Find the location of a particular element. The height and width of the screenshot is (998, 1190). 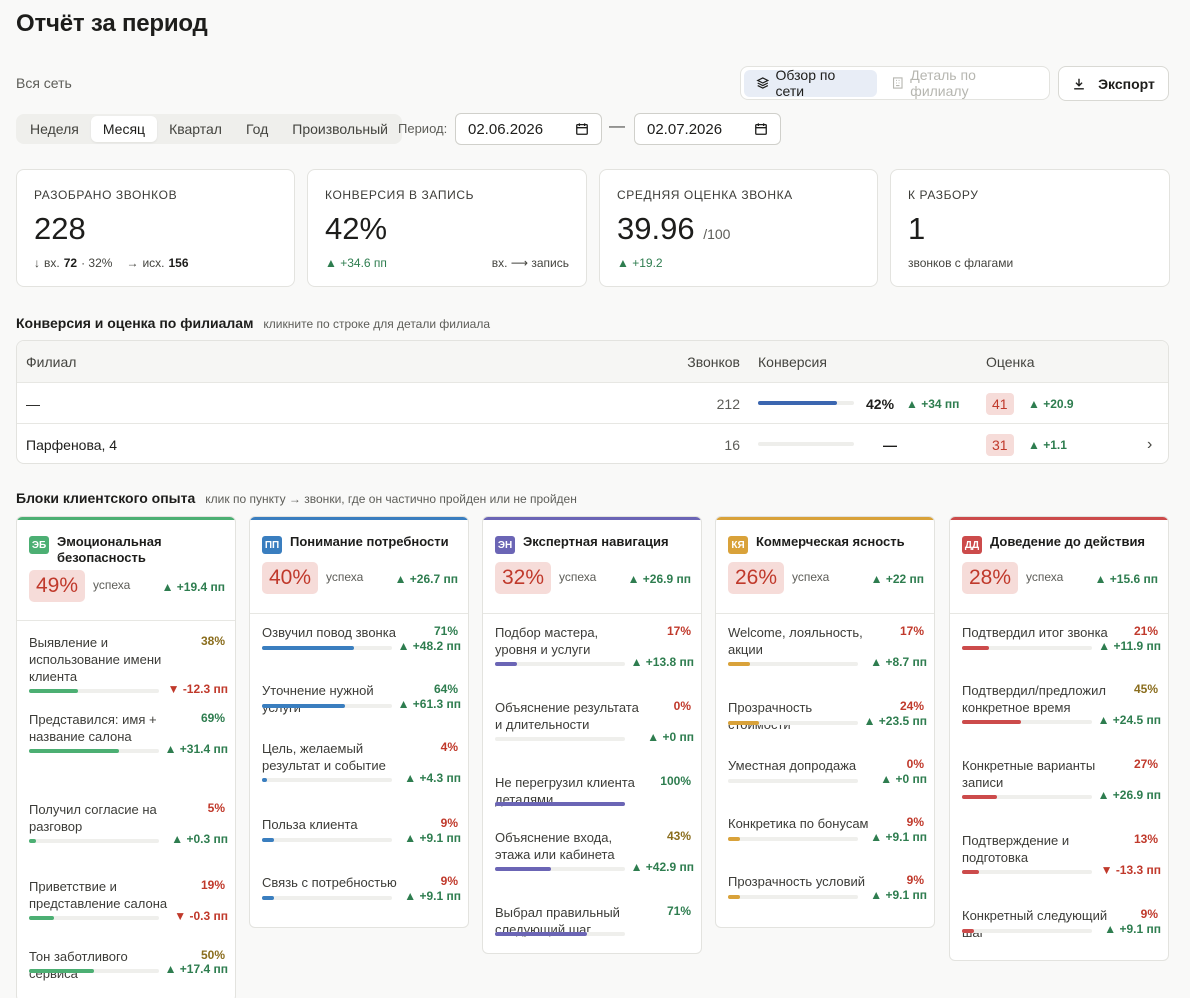

layers-icon is located at coordinates (763, 83).